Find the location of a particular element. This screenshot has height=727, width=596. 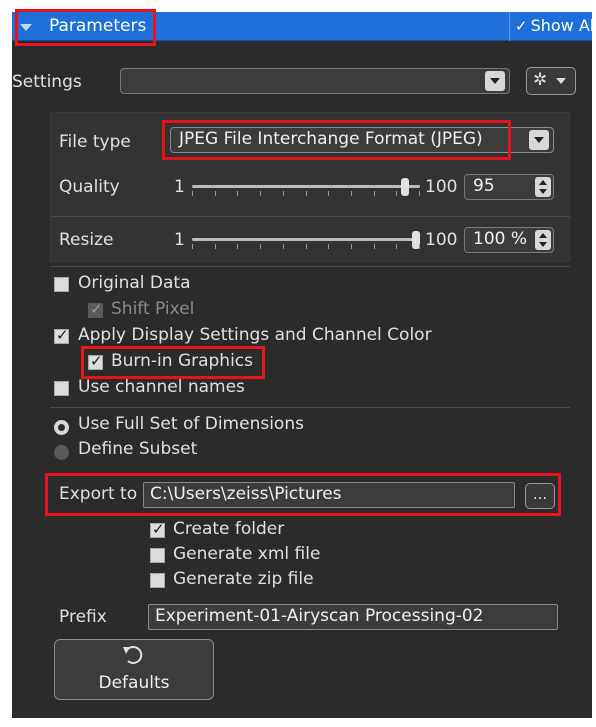

shift-pixel-label: Shift Pixel is located at coordinates (153, 309).